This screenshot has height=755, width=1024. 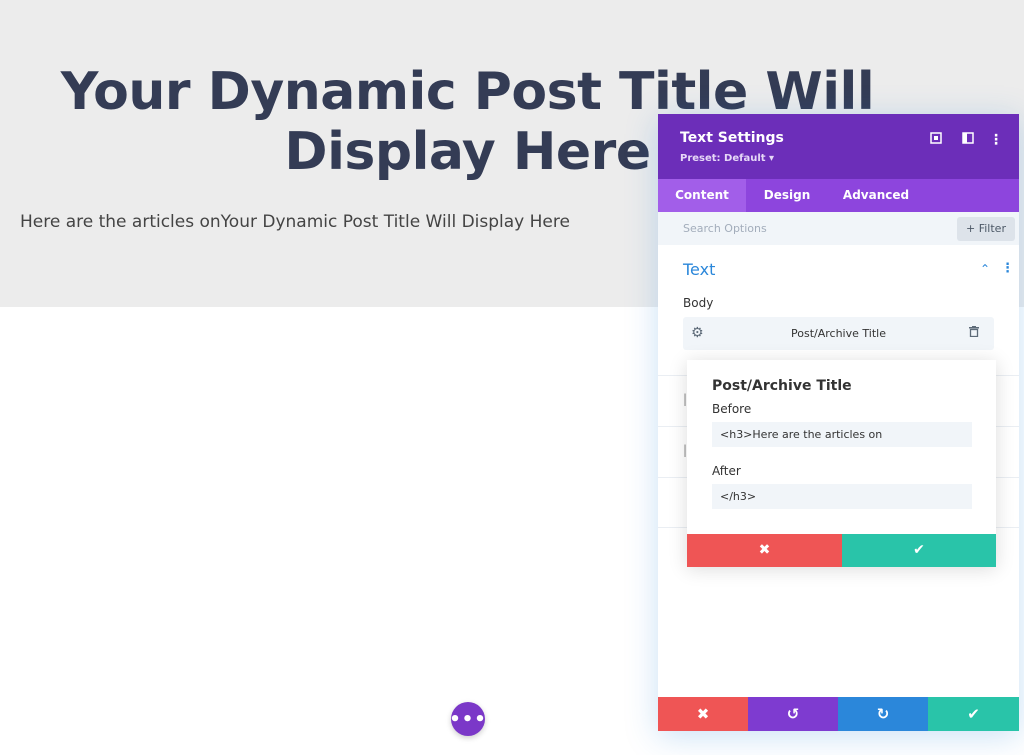 I want to click on dynamic-content-label: Post/Archive Title, so click(x=838, y=333).